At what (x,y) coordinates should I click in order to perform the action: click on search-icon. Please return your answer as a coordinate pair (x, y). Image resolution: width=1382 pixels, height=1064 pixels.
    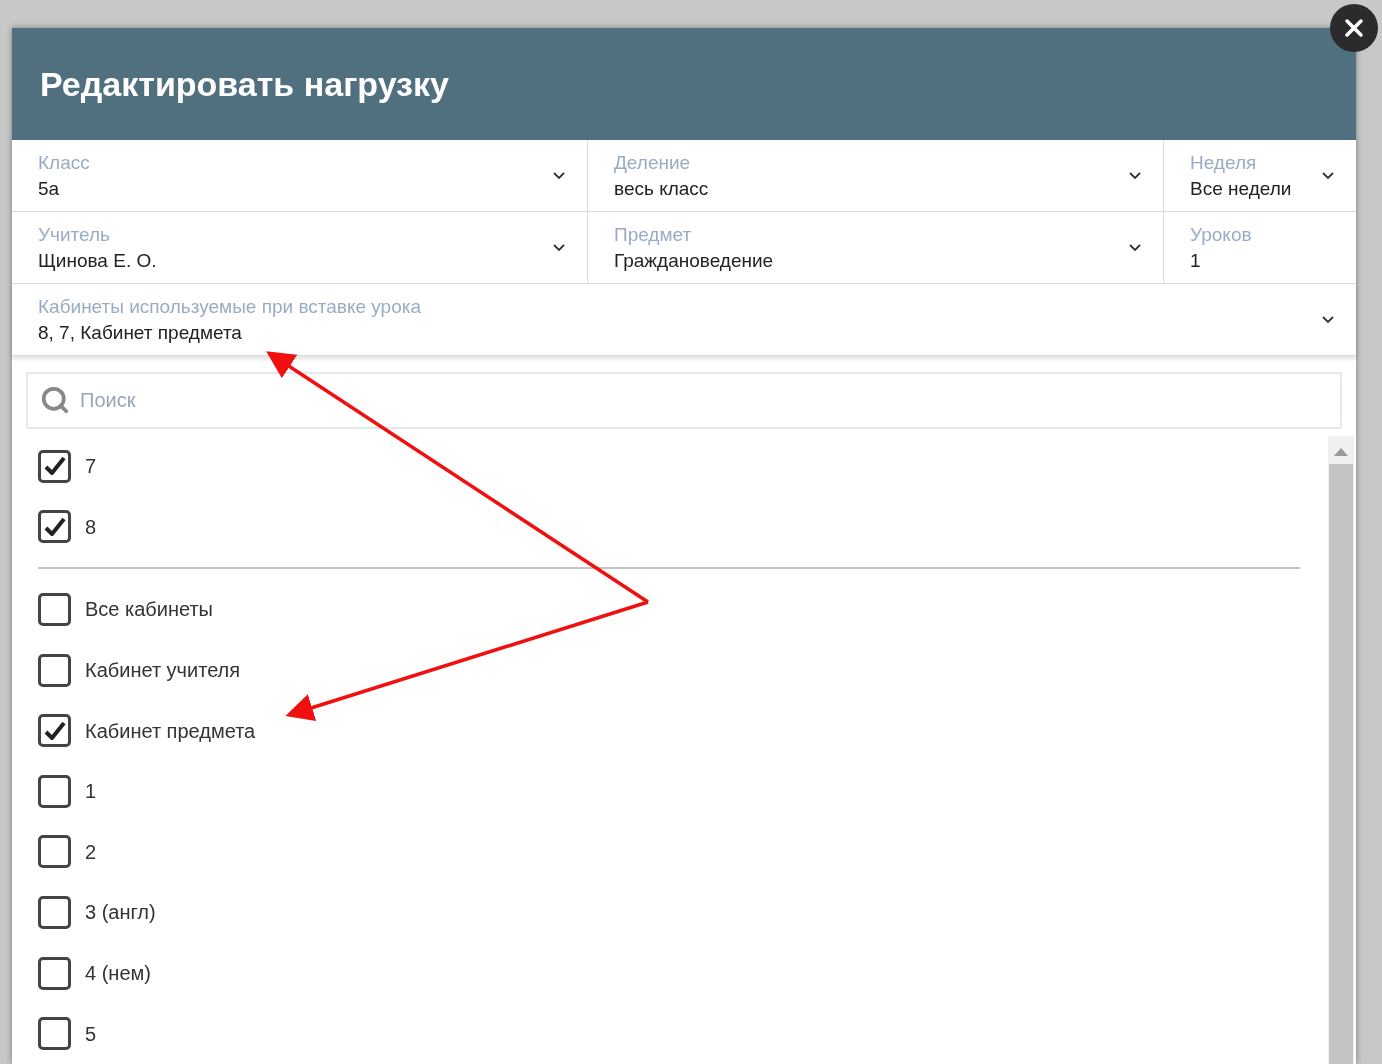
    Looking at the image, I should click on (55, 400).